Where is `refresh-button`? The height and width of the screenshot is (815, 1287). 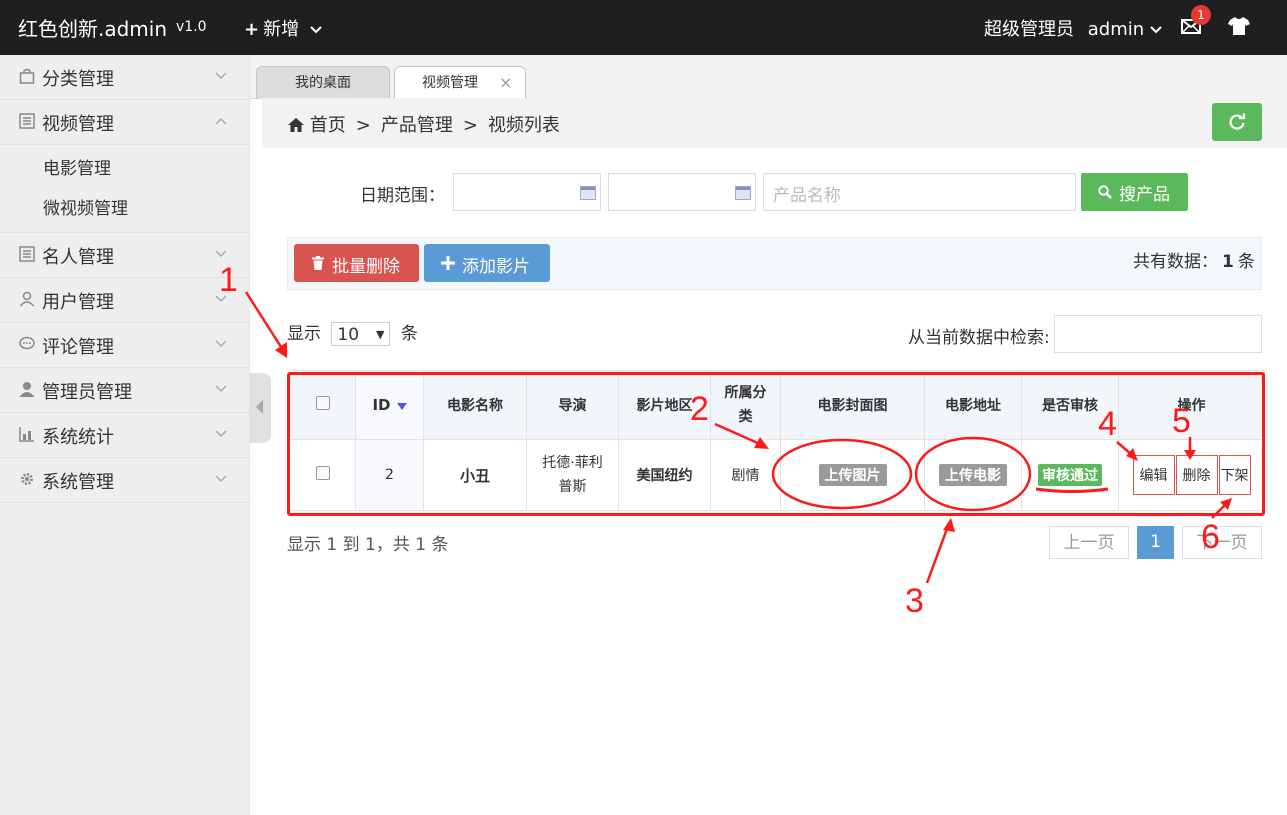 refresh-button is located at coordinates (1237, 122).